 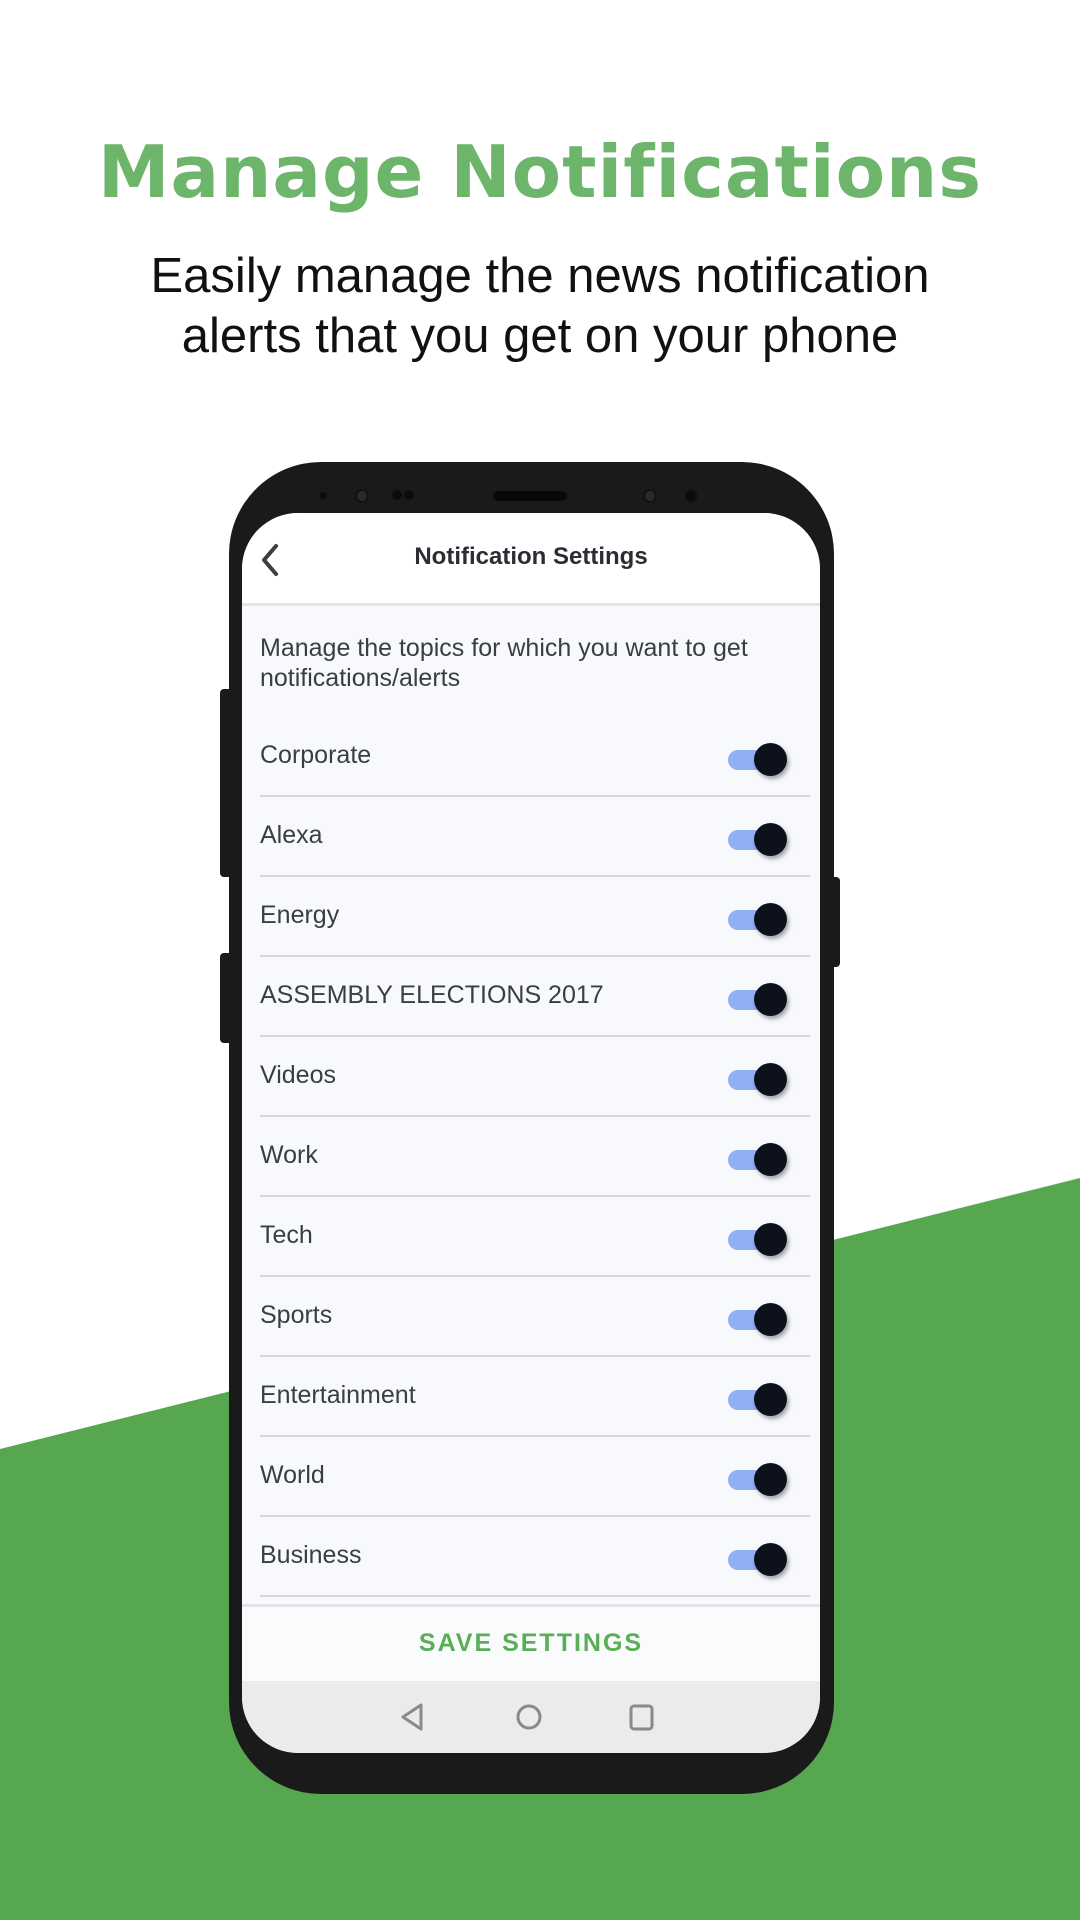 What do you see at coordinates (535, 1477) in the screenshot?
I see `topic-row: World` at bounding box center [535, 1477].